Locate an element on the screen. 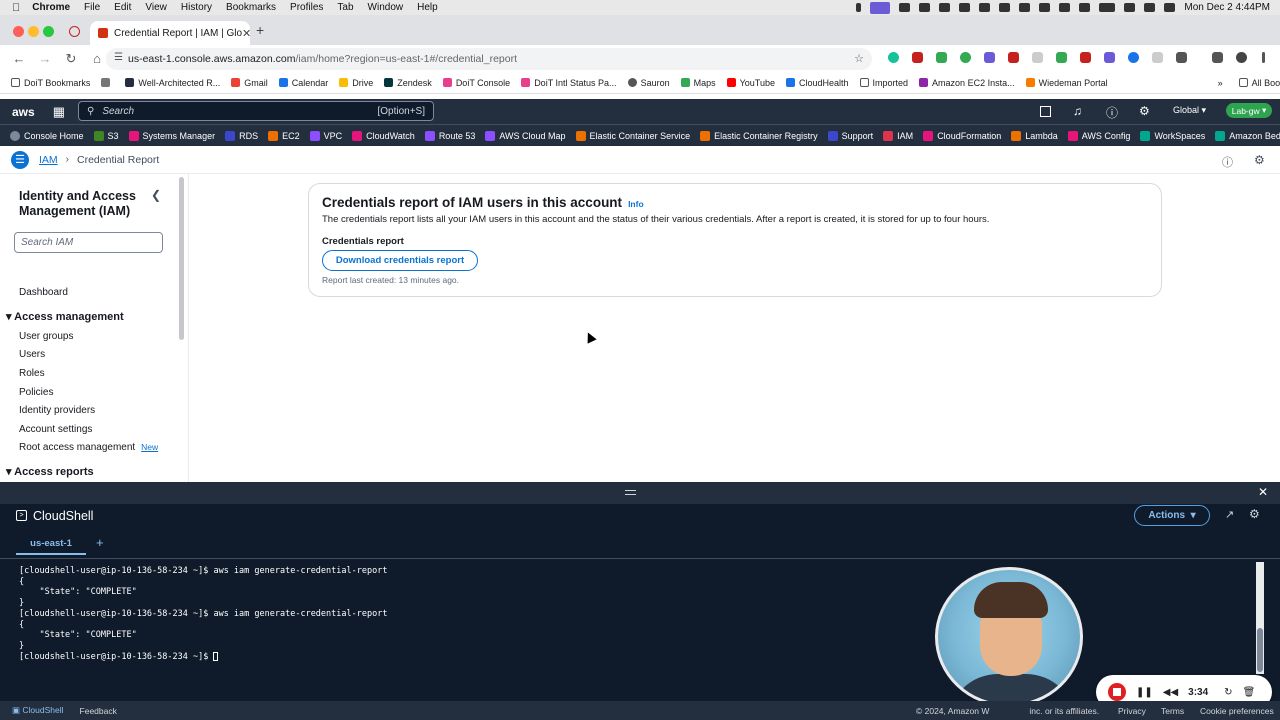  bookmark-item: Imported is located at coordinates (883, 83).